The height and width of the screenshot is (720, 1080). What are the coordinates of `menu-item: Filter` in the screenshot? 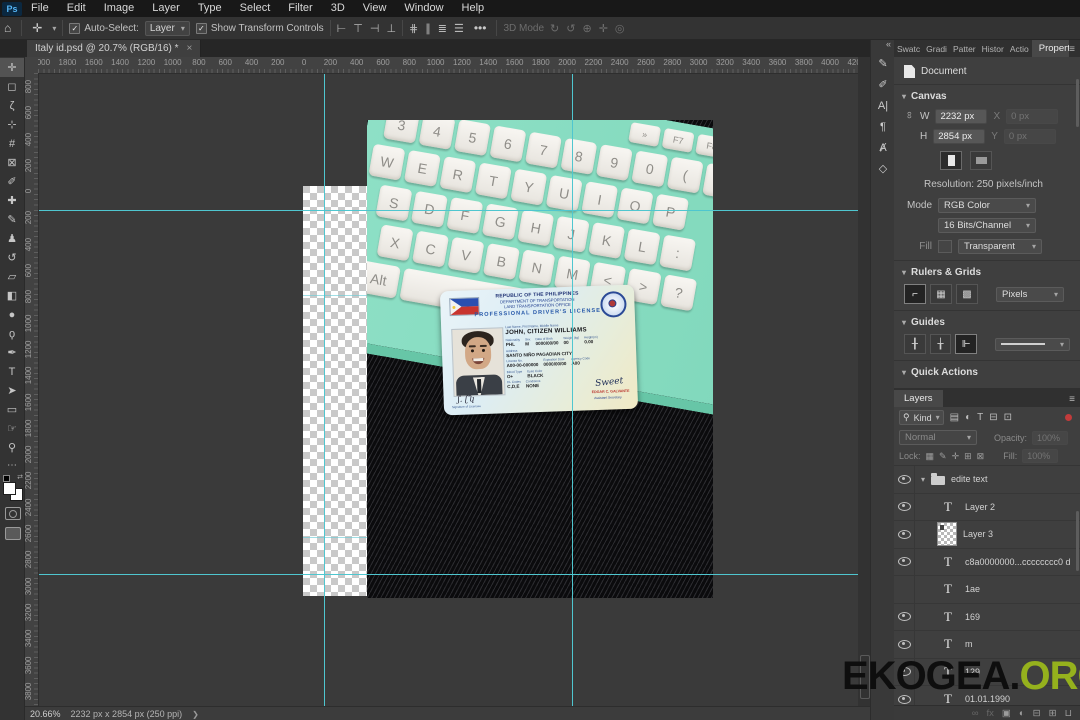 It's located at (300, 8).